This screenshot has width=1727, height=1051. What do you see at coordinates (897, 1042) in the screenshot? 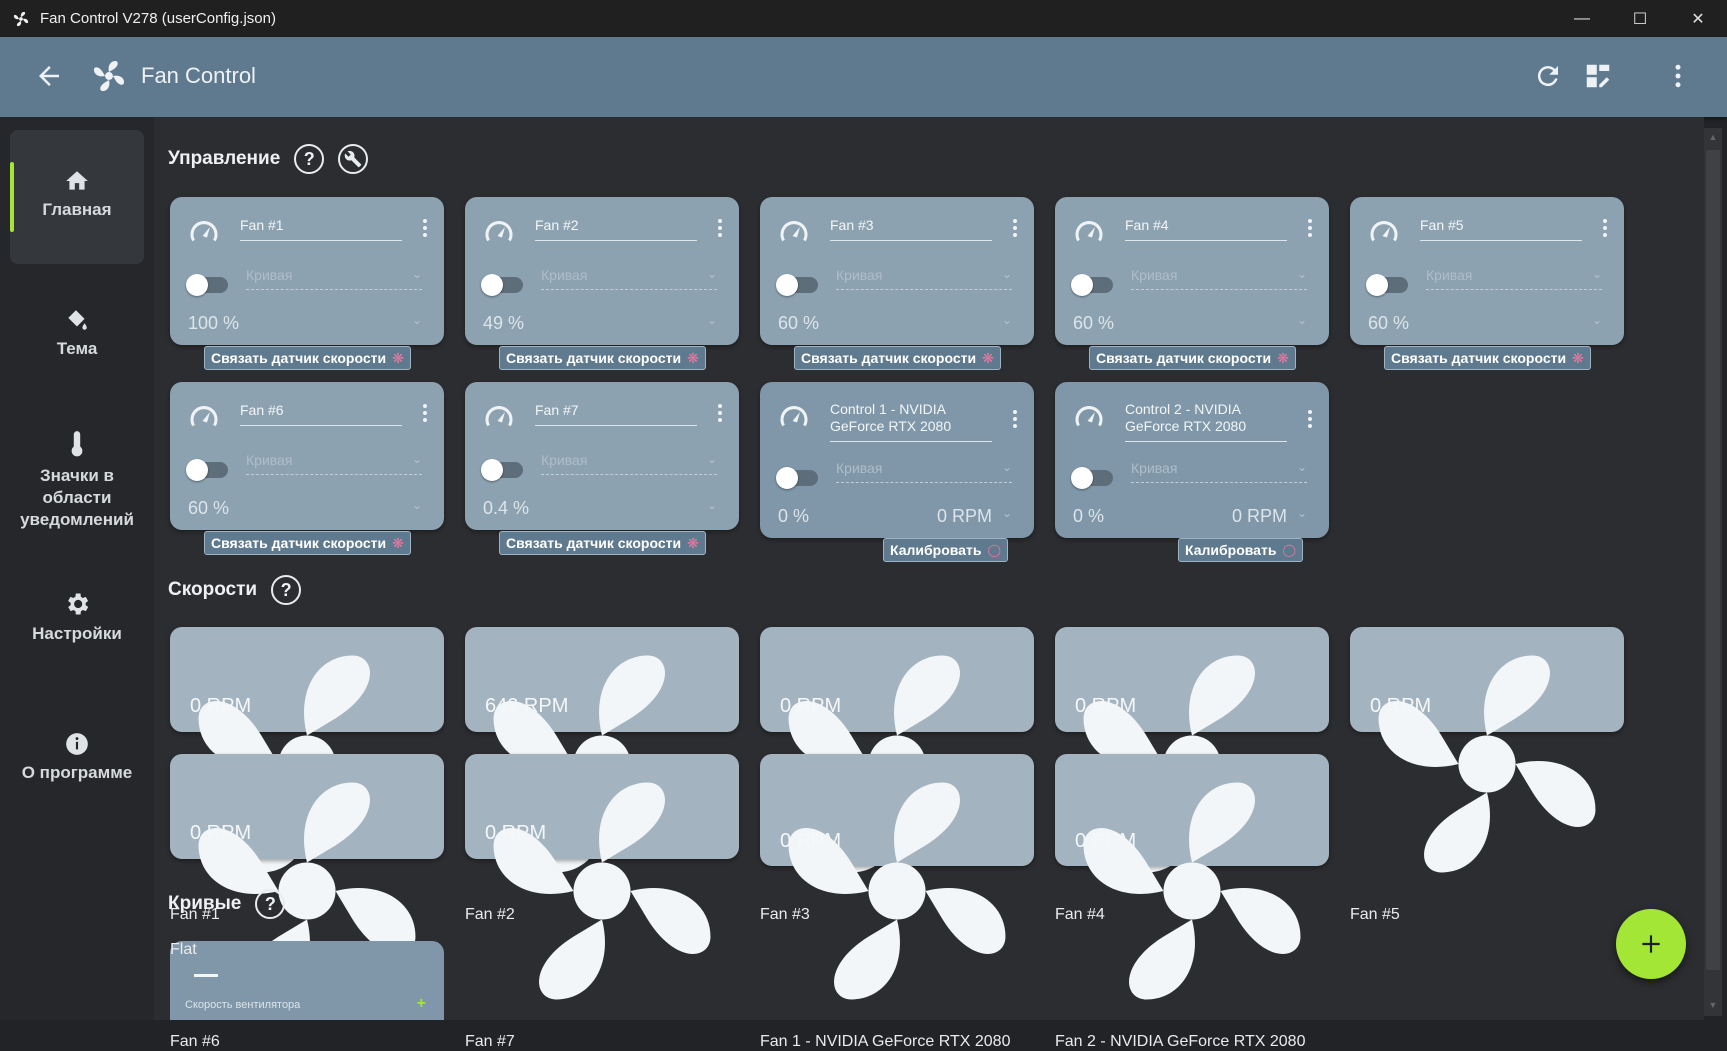
I see `speed-name: Fan 1 - NVIDIA GeForce RTX 2080` at bounding box center [897, 1042].